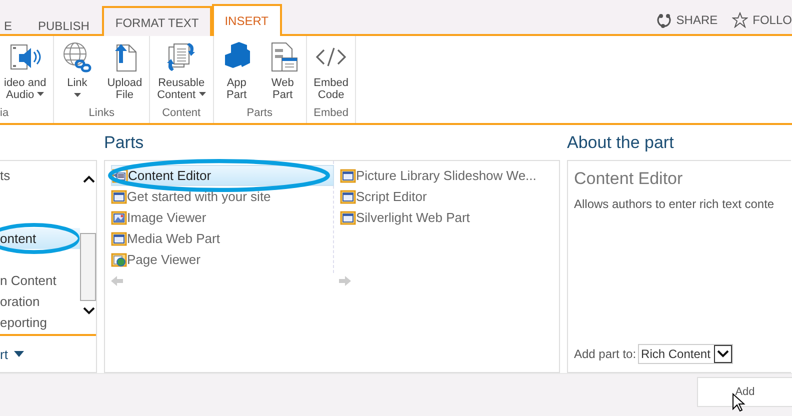  Describe the element at coordinates (77, 74) in the screenshot. I see `ribbon-button: Link` at that location.